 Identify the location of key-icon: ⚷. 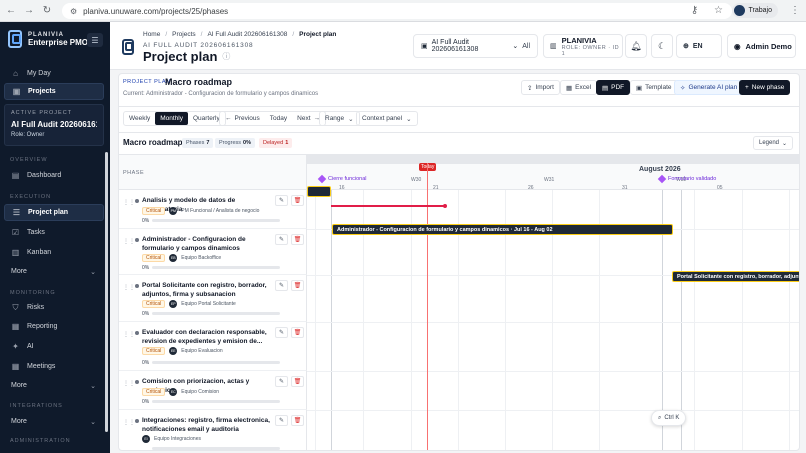
(695, 11).